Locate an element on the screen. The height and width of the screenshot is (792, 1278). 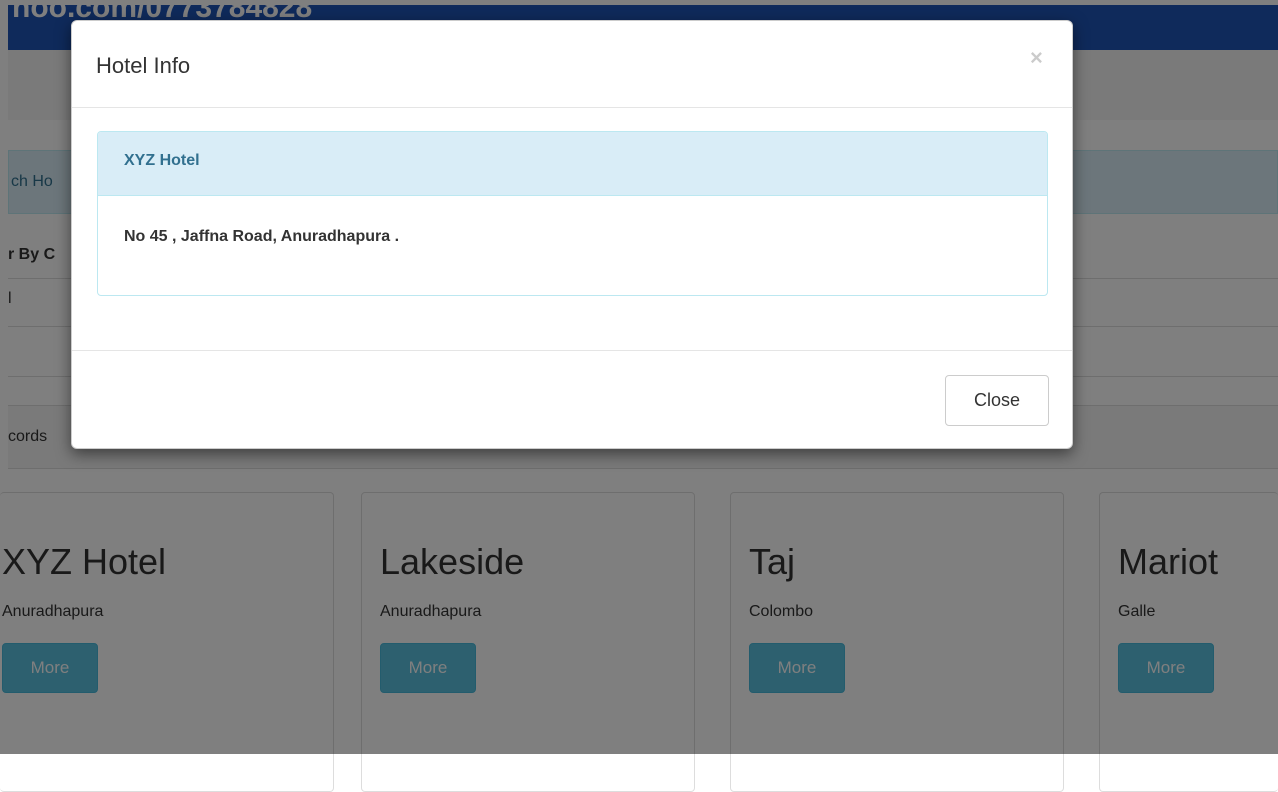
close-icon: × is located at coordinates (1036, 58).